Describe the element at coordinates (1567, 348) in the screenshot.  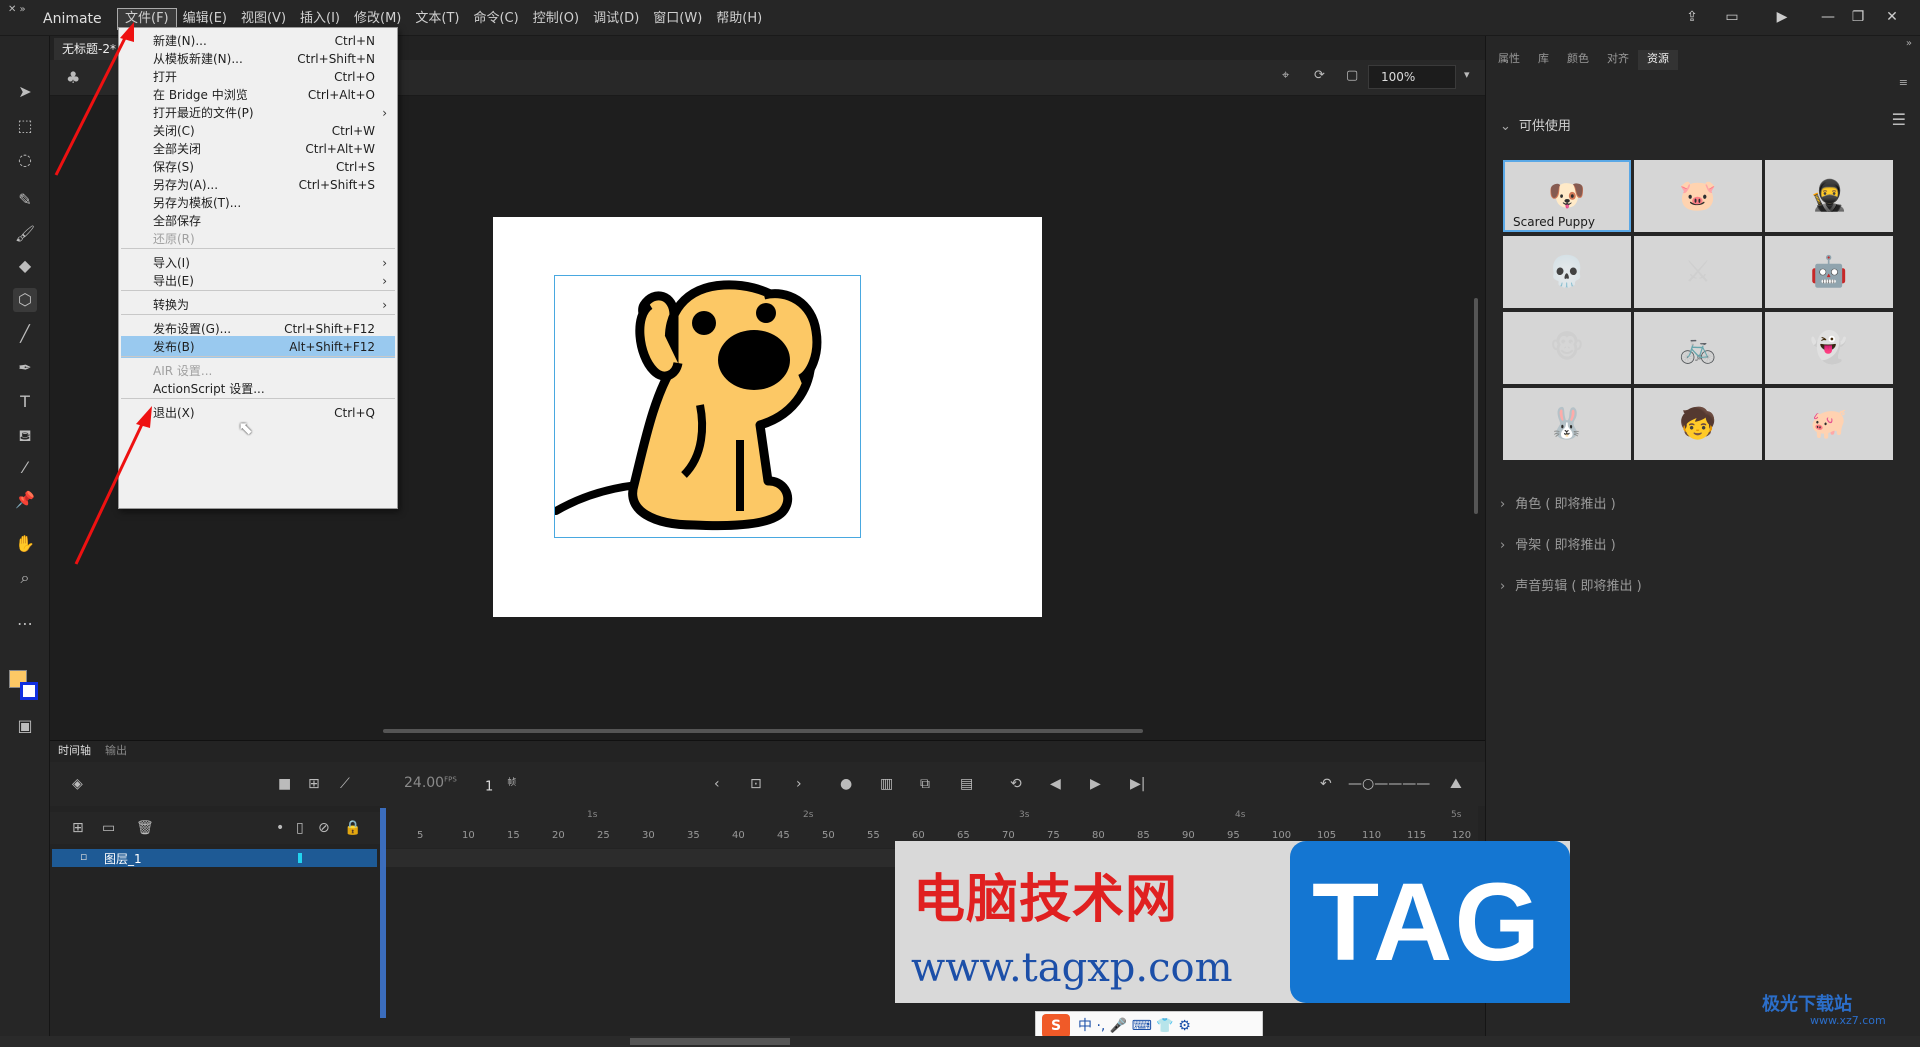
I see `asset-thumbnail: 🐵` at that location.